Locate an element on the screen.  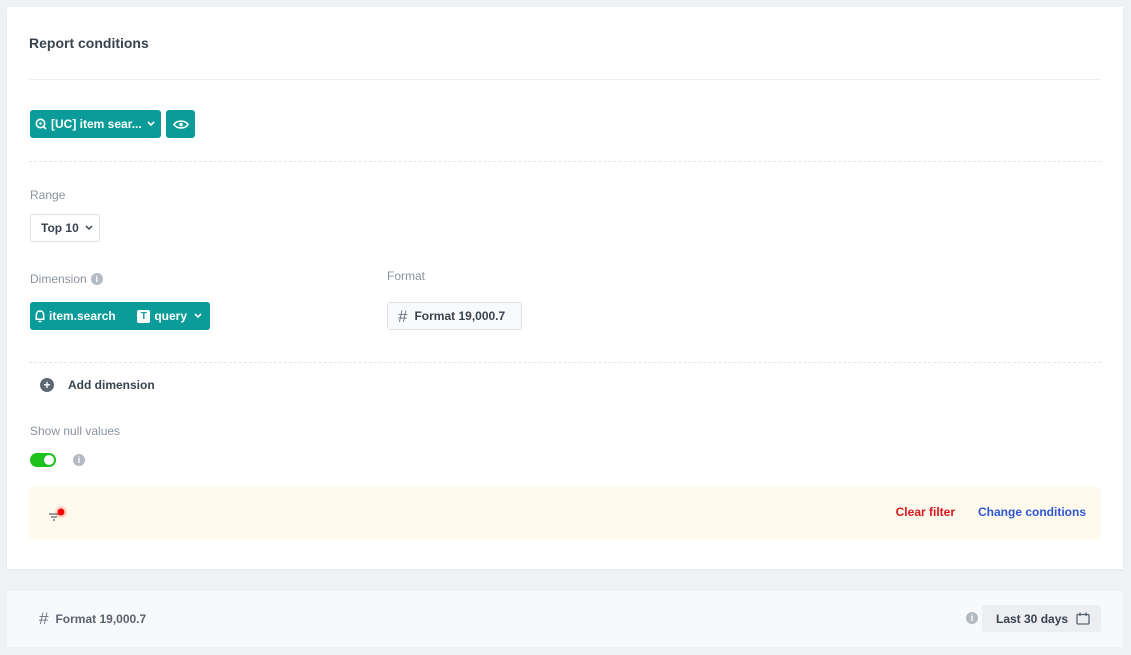
date-range-label: Last 30 days is located at coordinates (1032, 618).